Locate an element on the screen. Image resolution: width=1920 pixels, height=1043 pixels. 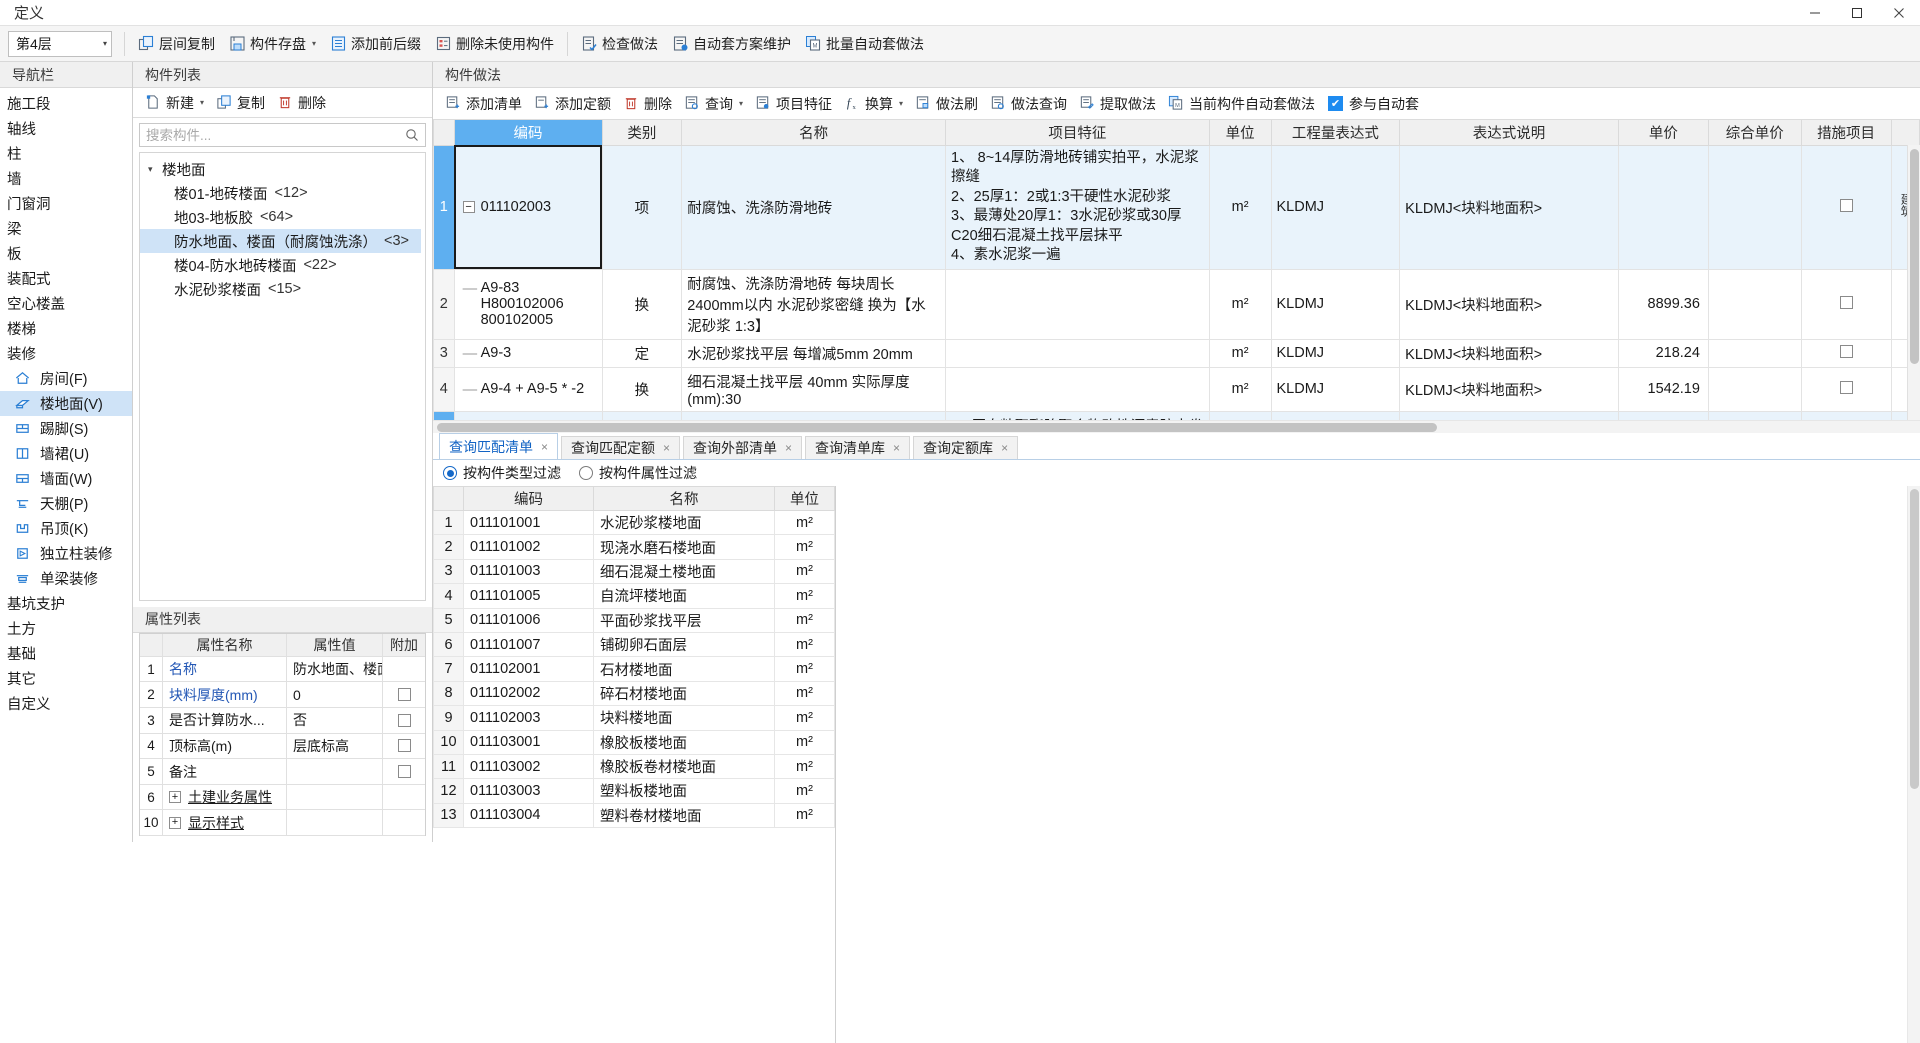
method-grid-hscrollbar is located at coordinates (1176, 426).